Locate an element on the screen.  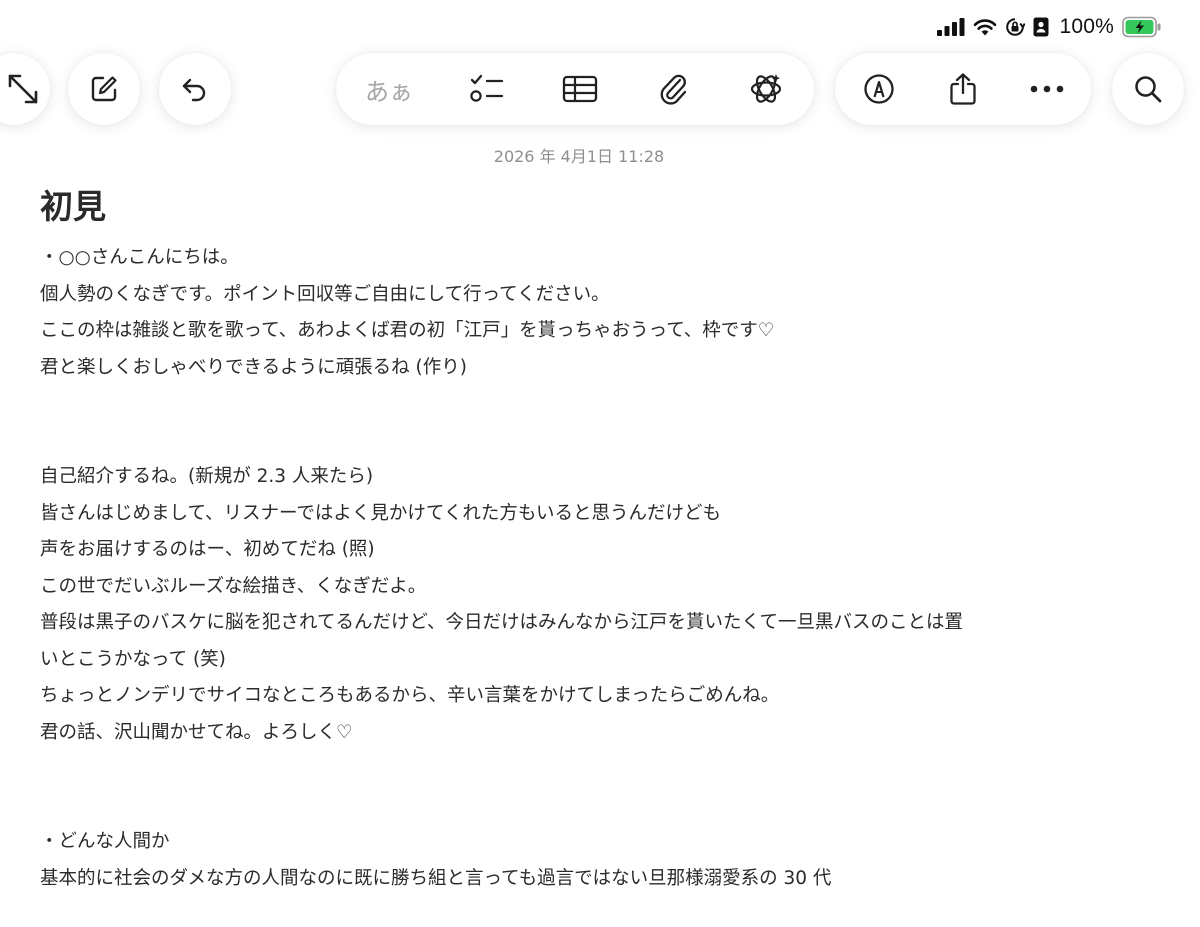
attachment-button is located at coordinates (673, 89).